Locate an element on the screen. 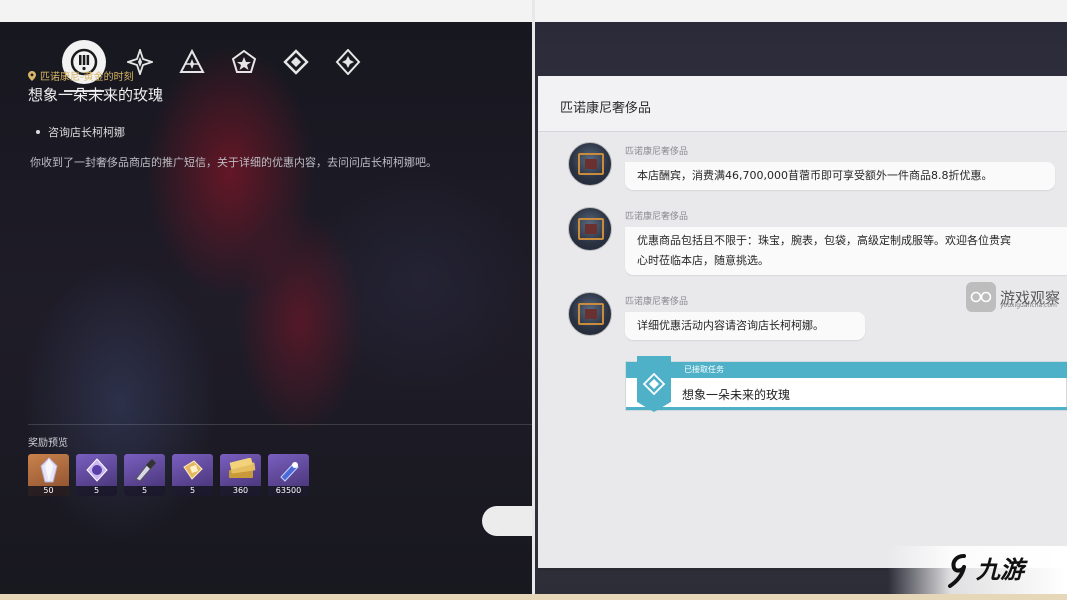 This screenshot has width=1067, height=600. watermark-site-url: youxiguancha.com is located at coordinates (1028, 305).